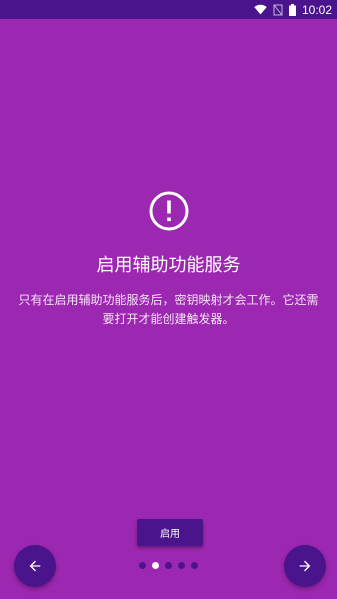 This screenshot has height=599, width=337. Describe the element at coordinates (168, 309) in the screenshot. I see `page-description: 只有在启用辅助功能服务后，密钥映射才会工作。它还需要打开才能创建触发器。` at that location.